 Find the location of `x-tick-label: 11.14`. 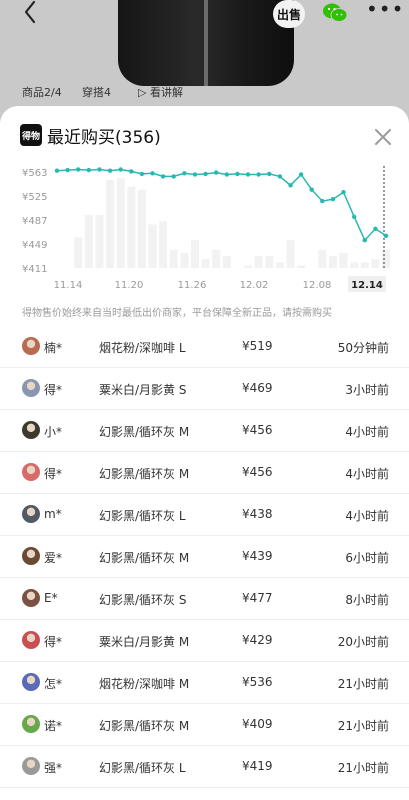

x-tick-label: 11.14 is located at coordinates (68, 285).